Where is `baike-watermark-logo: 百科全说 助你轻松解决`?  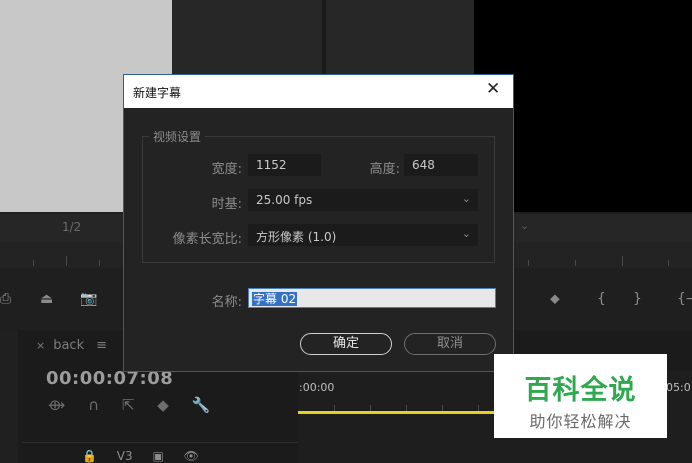
baike-watermark-logo: 百科全说 助你轻松解决 is located at coordinates (580, 396).